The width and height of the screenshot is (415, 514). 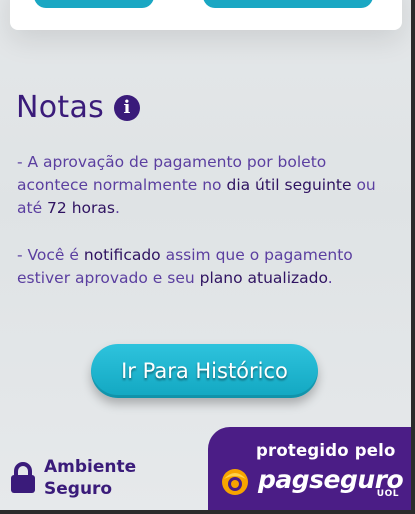 What do you see at coordinates (23, 477) in the screenshot?
I see `lock-icon` at bounding box center [23, 477].